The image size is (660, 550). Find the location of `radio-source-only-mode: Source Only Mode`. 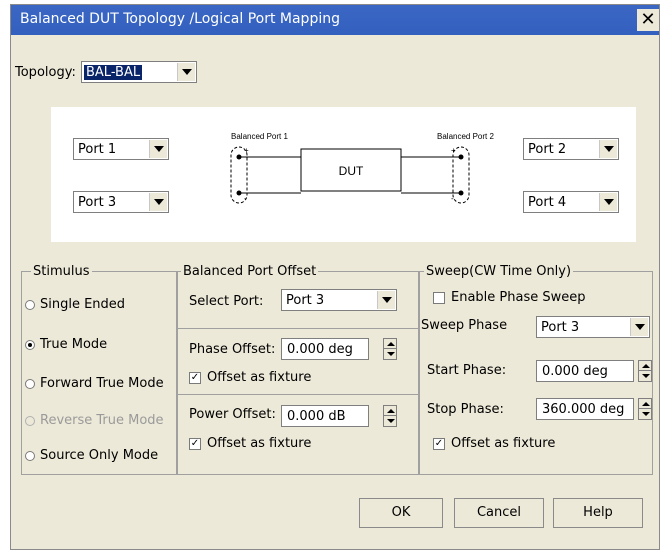

radio-source-only-mode: Source Only Mode is located at coordinates (91, 455).